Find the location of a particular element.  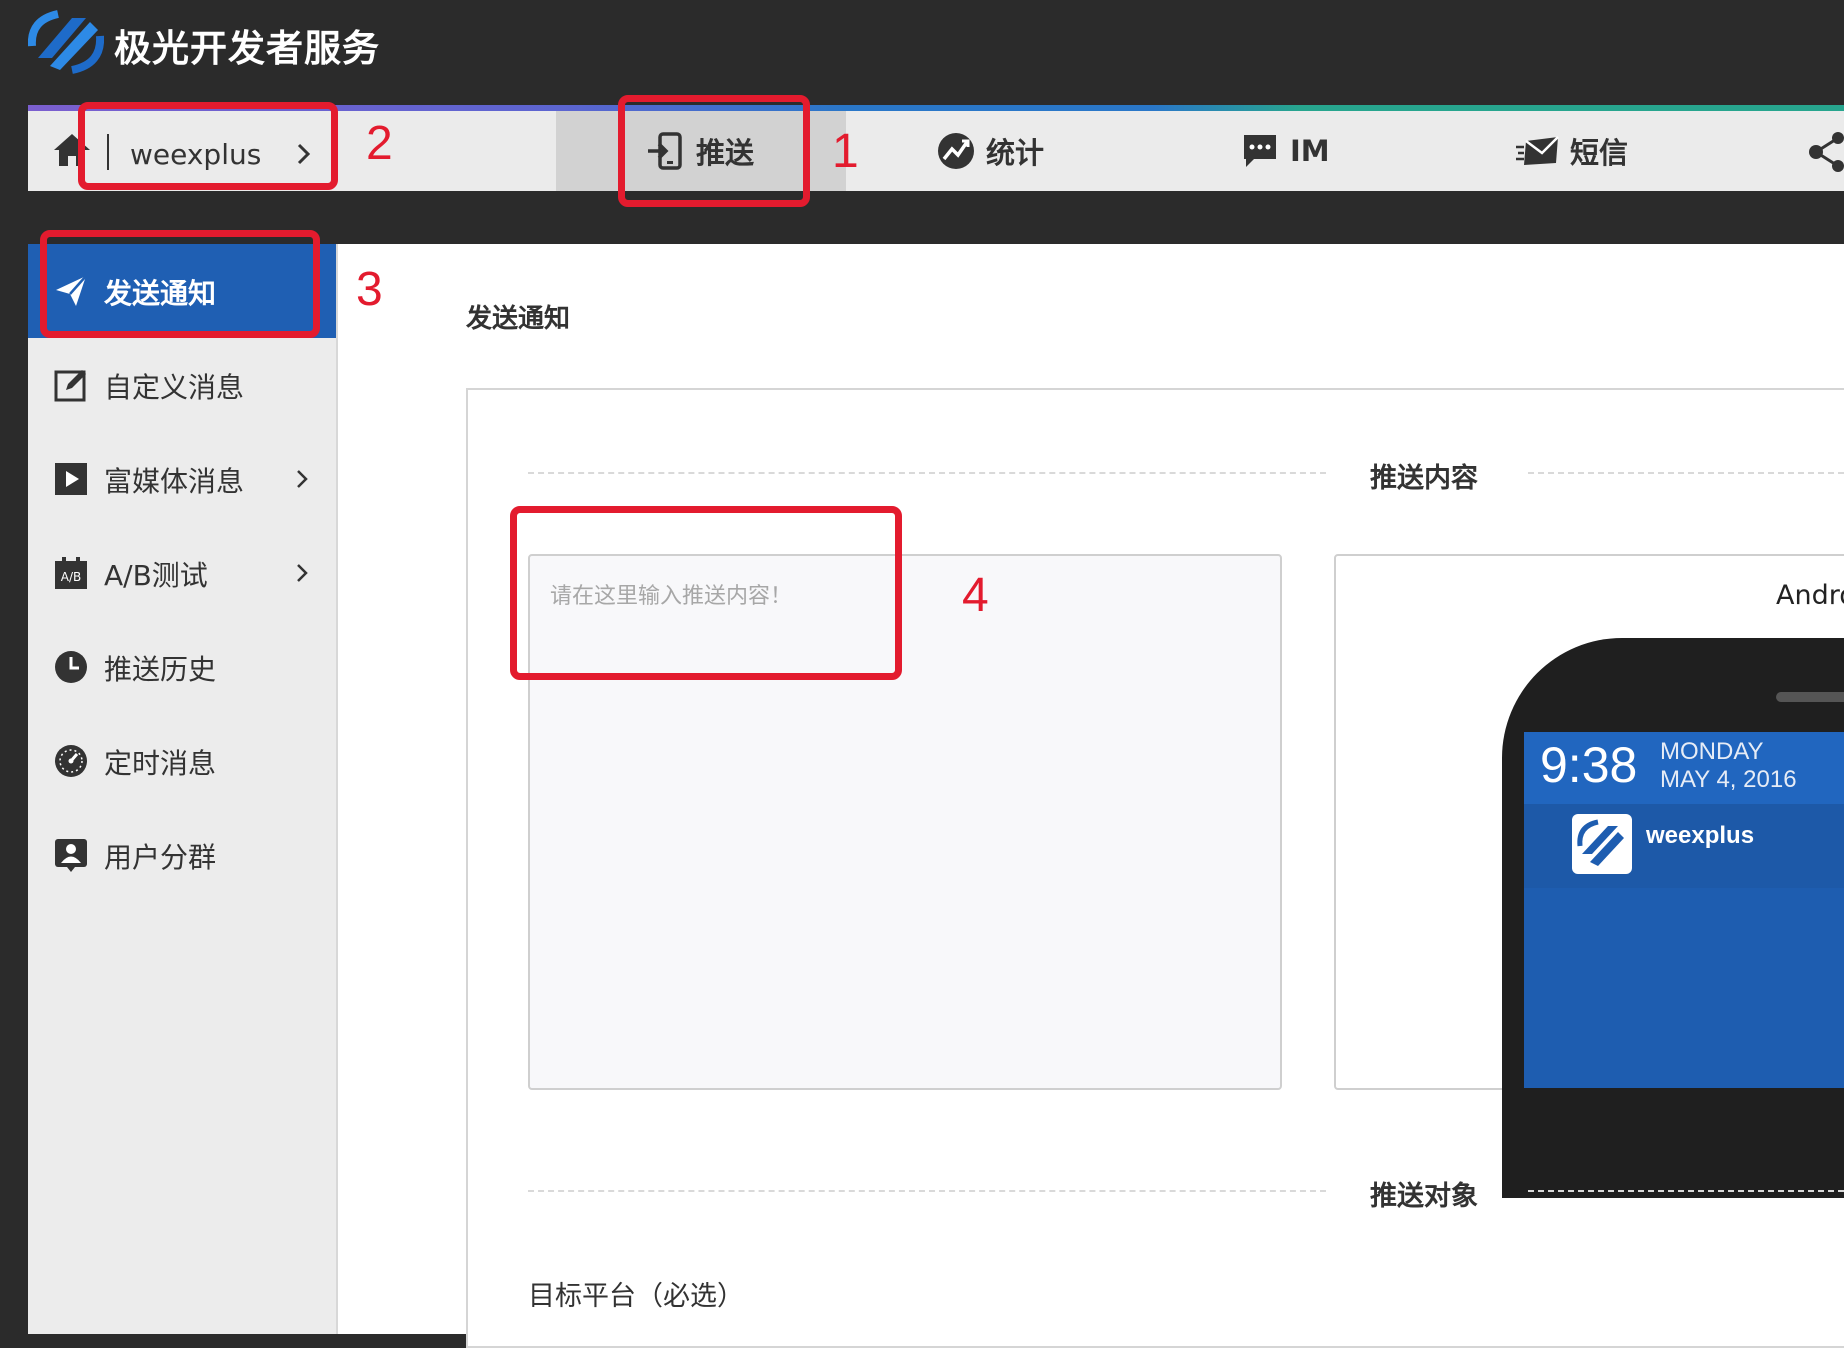

lockscreen-date: MAY 4, 2016 is located at coordinates (1728, 779).